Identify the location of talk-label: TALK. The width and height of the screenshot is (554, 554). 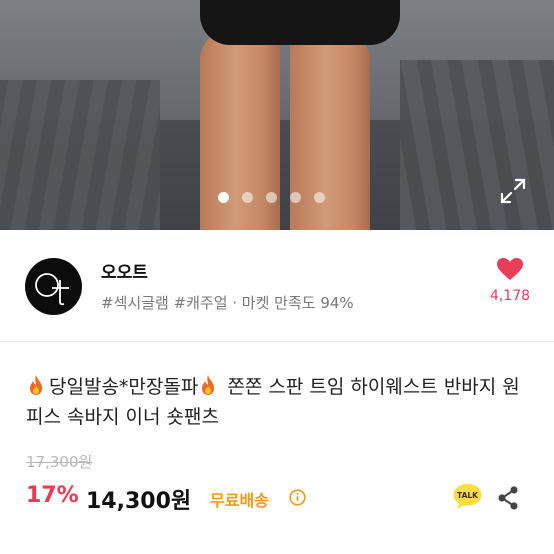
(468, 495).